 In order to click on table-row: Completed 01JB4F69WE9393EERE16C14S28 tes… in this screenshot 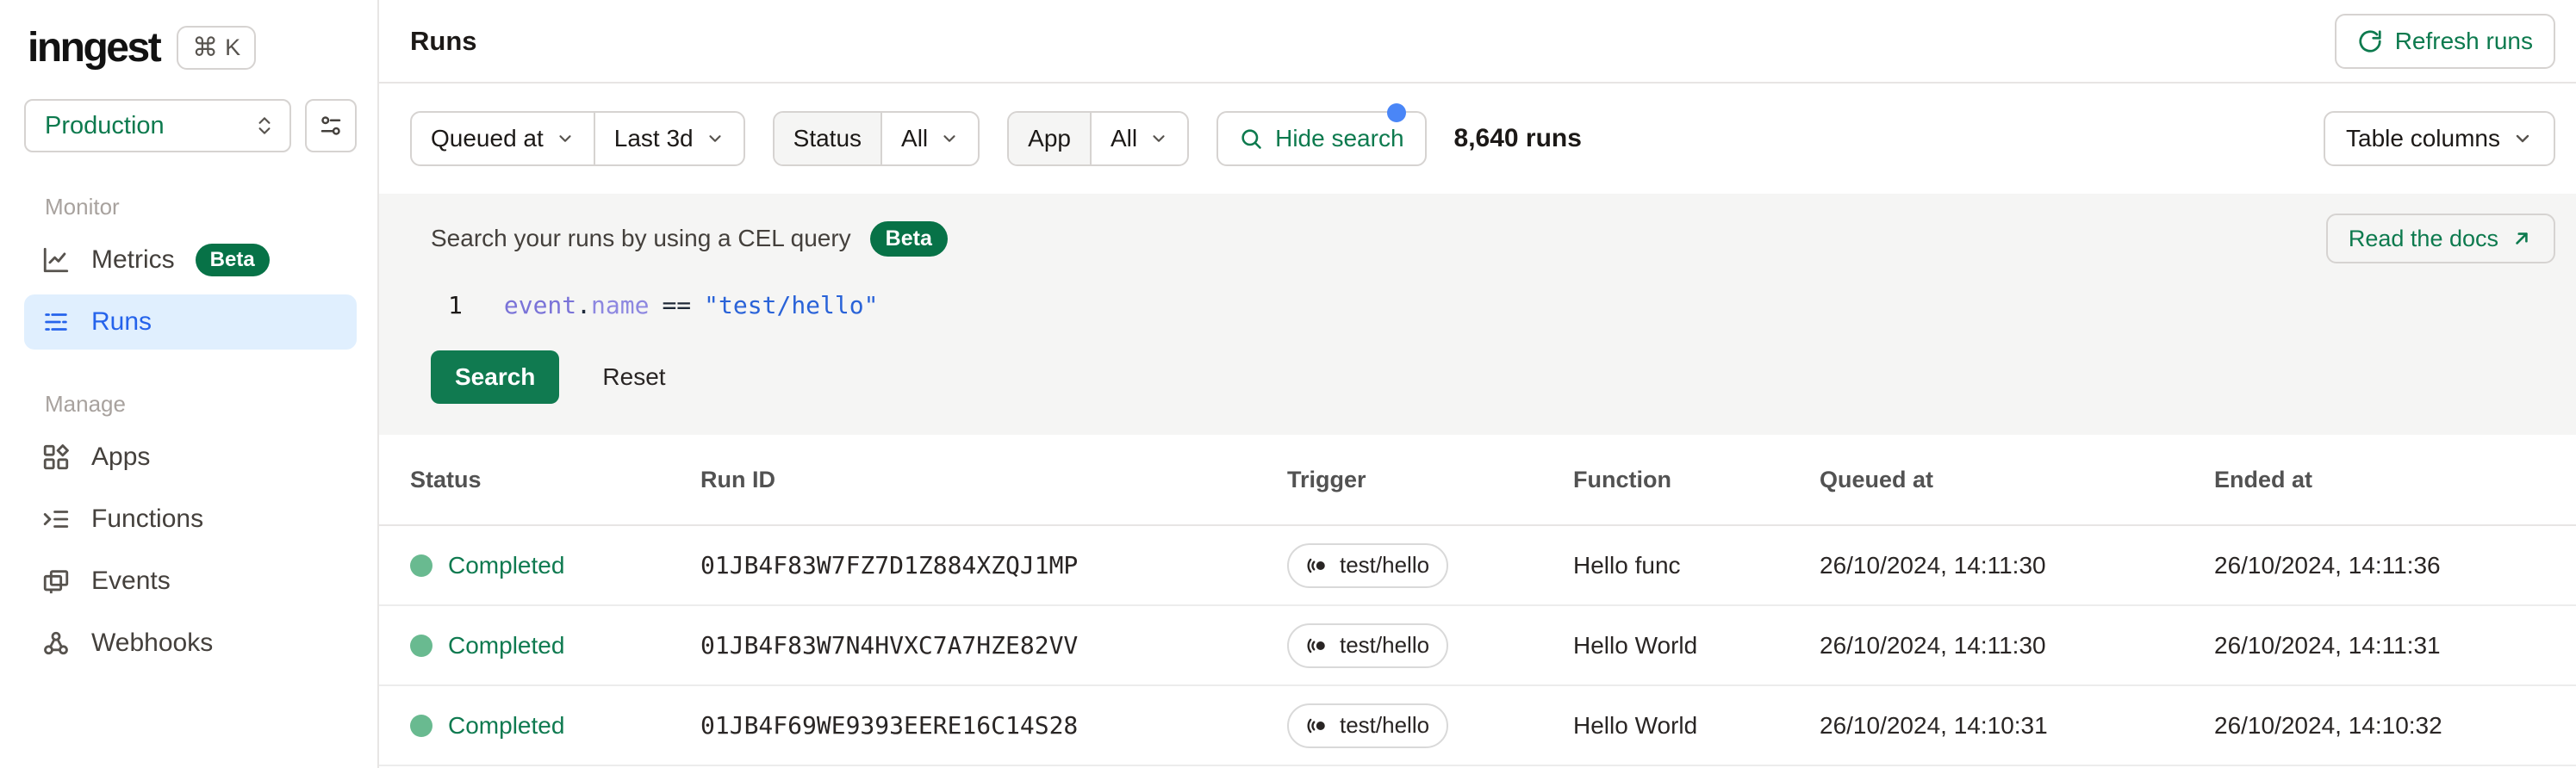, I will do `click(1478, 726)`.